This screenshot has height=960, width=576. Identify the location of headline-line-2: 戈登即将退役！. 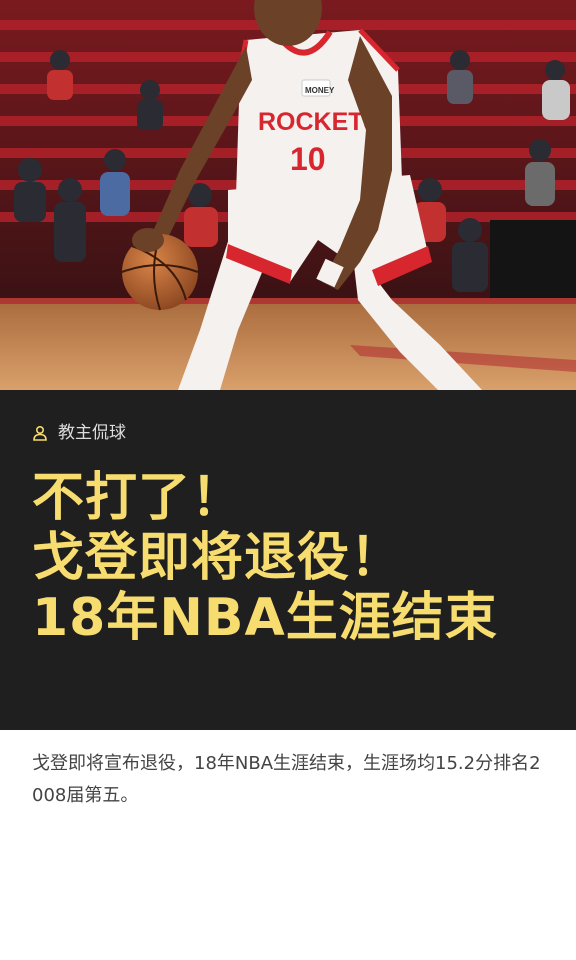
(218, 558).